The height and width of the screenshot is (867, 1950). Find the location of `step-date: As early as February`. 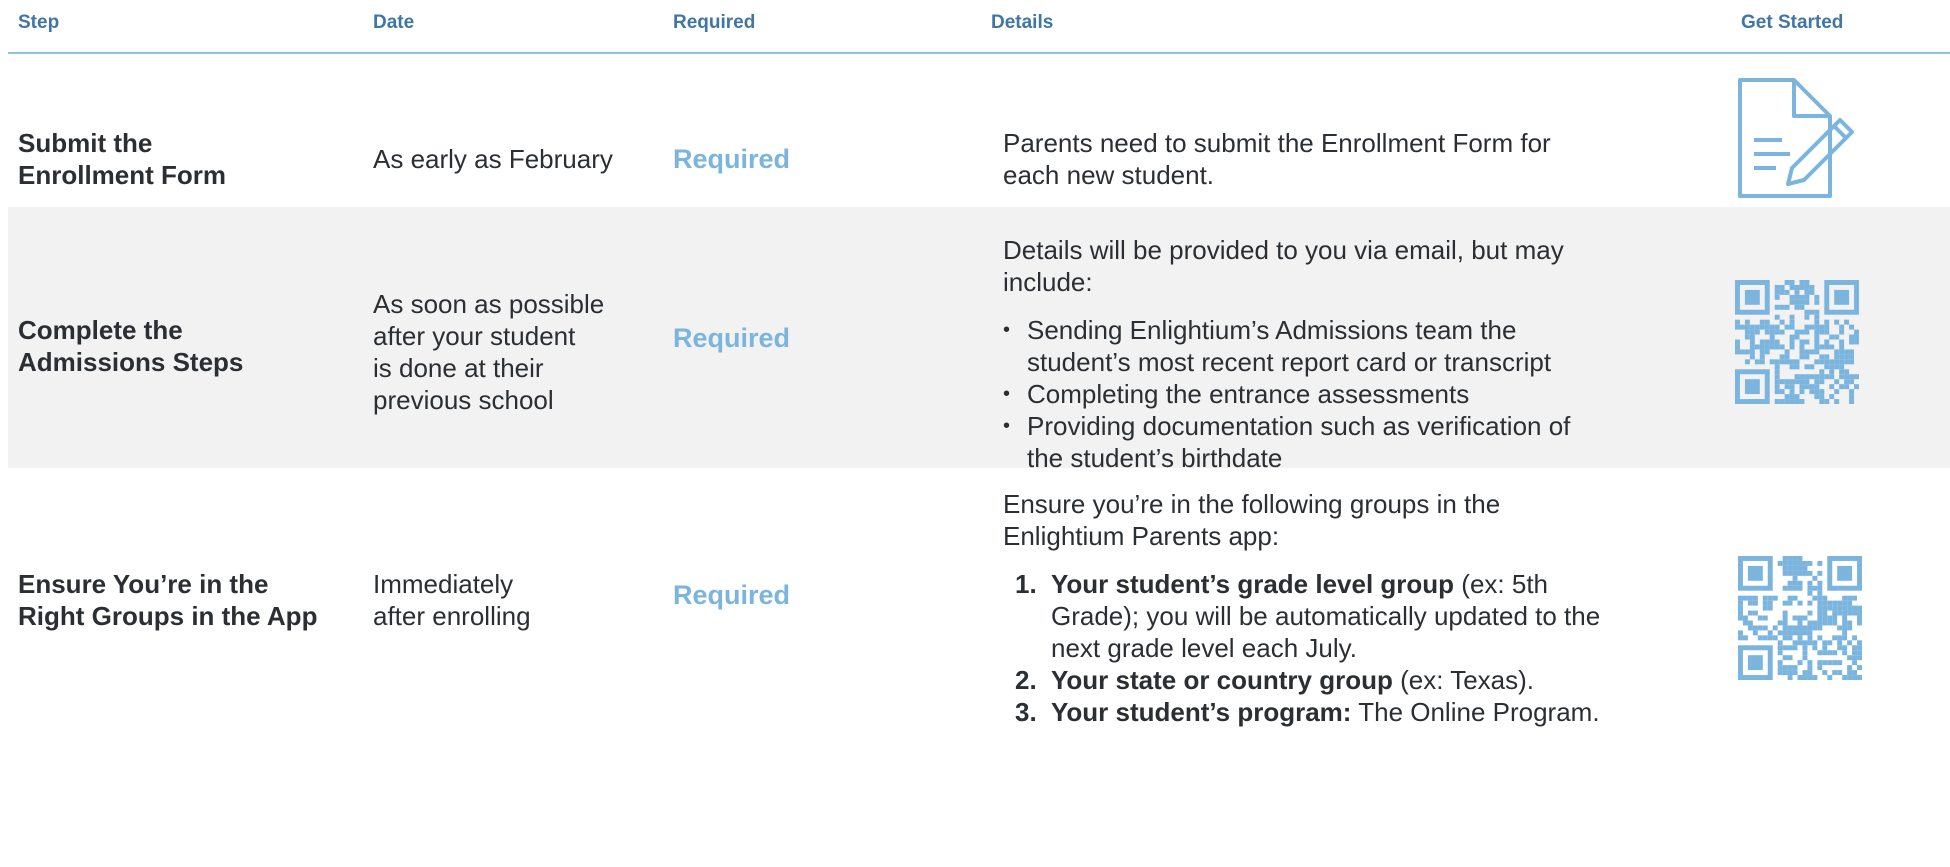

step-date: As early as February is located at coordinates (493, 159).